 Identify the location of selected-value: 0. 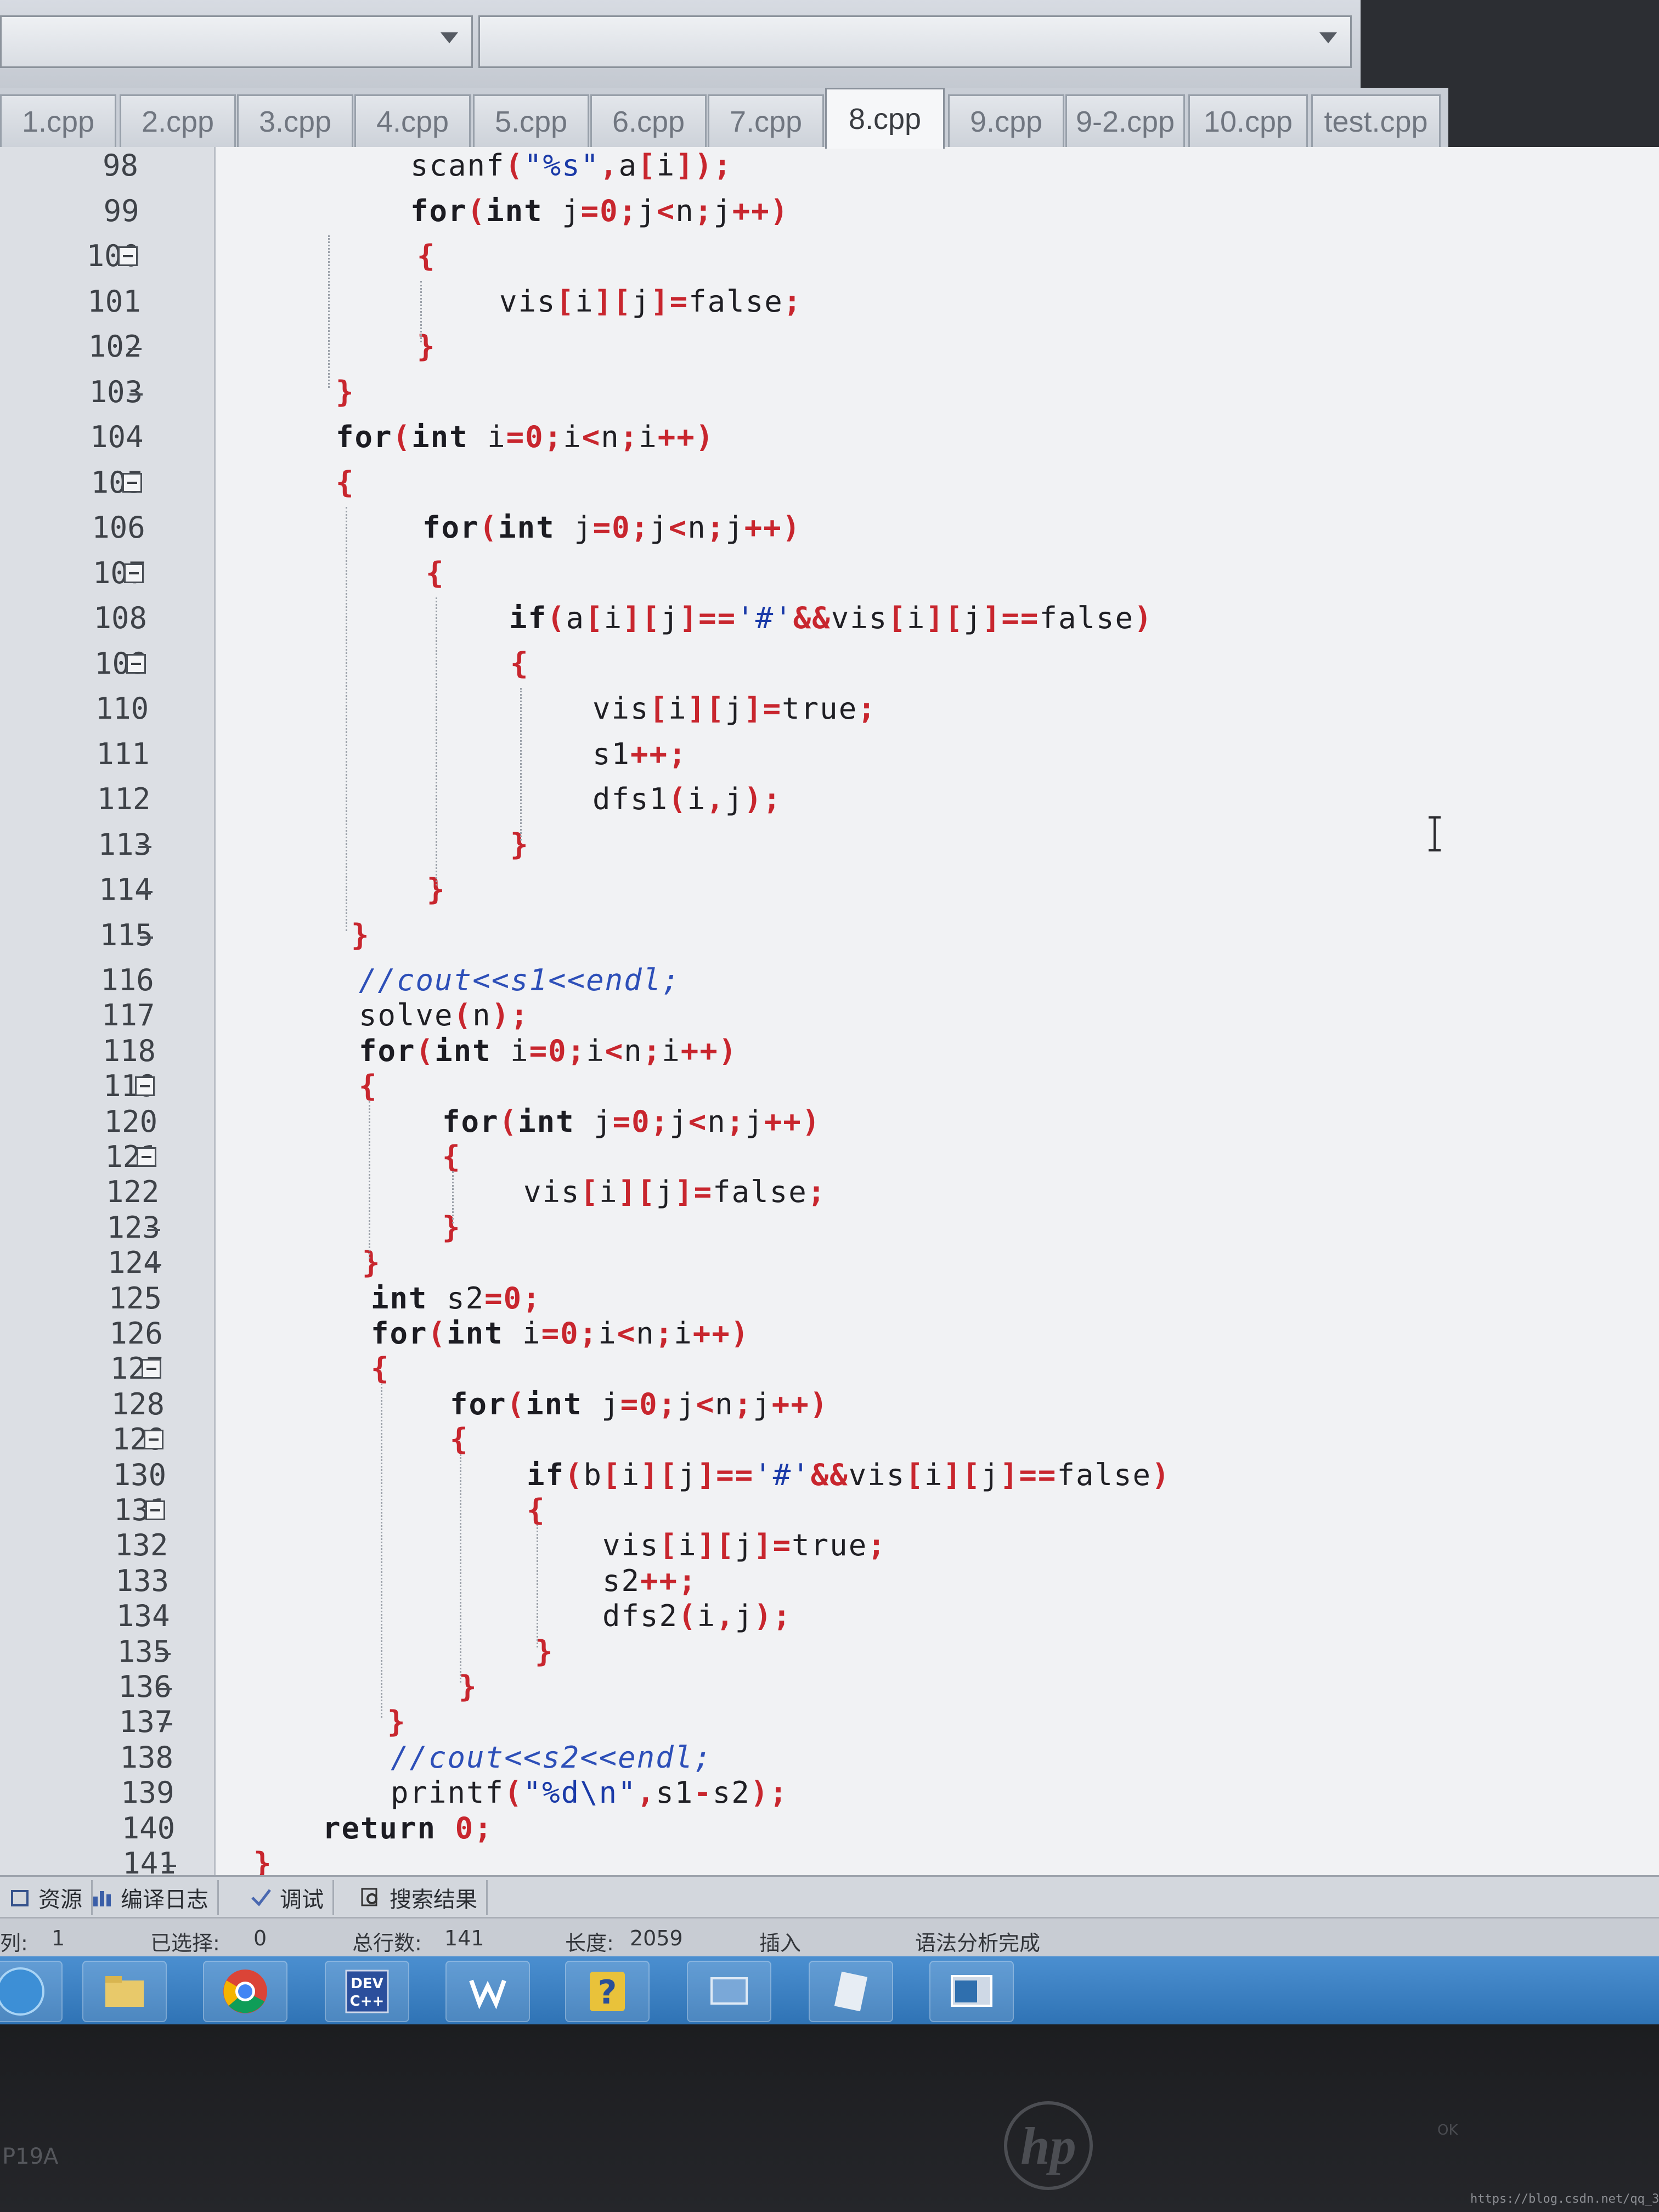
(260, 1938).